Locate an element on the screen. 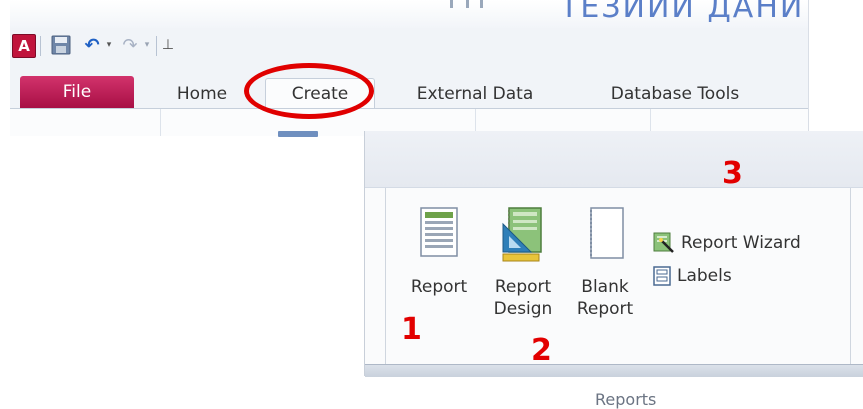 The image size is (863, 409). customize-qat-icon: ⊥ is located at coordinates (168, 45).